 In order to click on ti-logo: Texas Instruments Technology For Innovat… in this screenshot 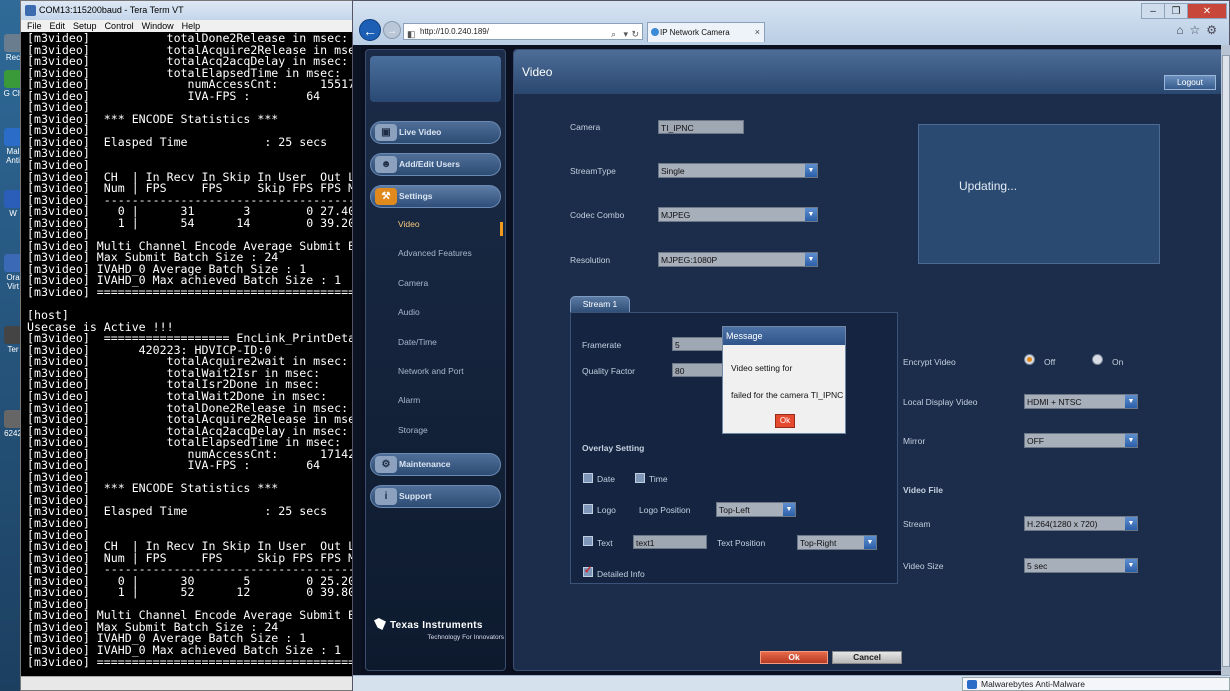, I will do `click(439, 629)`.